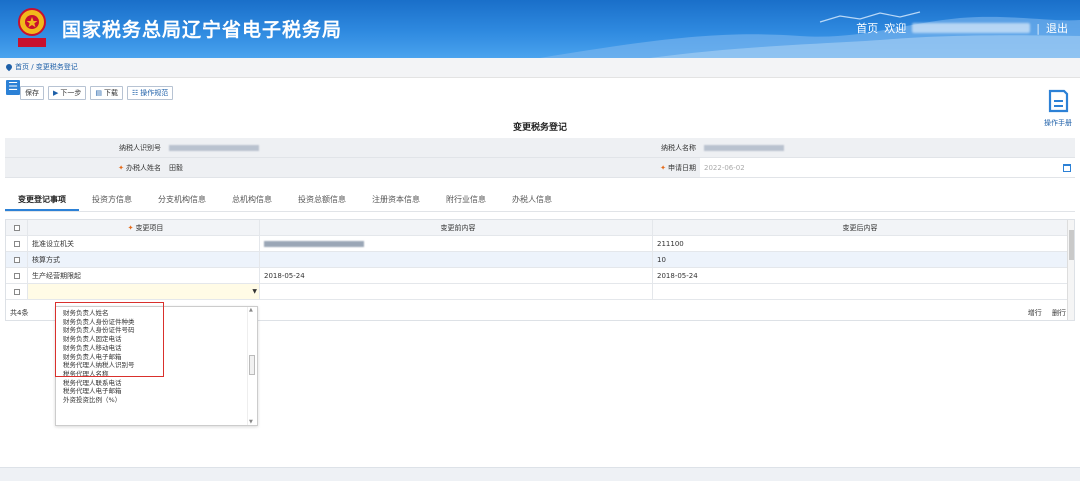 The width and height of the screenshot is (1080, 481). What do you see at coordinates (456, 243) in the screenshot?
I see `row-before-redacted` at bounding box center [456, 243].